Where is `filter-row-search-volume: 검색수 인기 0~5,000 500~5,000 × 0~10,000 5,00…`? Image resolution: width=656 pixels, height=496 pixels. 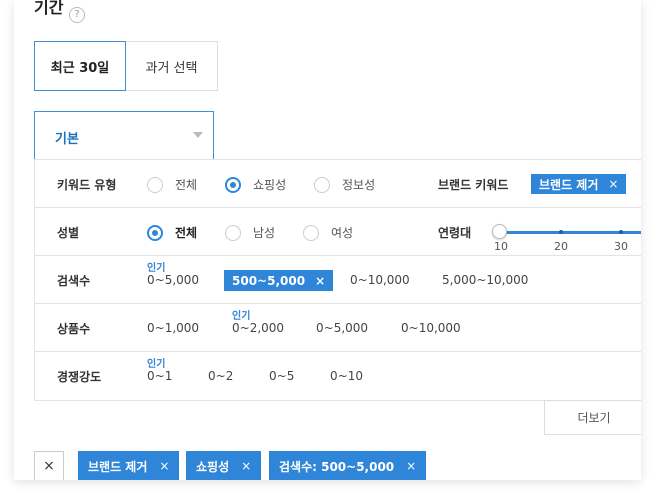
filter-row-search-volume: 검색수 인기 0~5,000 500~5,000 × 0~10,000 5,00… is located at coordinates (338, 280).